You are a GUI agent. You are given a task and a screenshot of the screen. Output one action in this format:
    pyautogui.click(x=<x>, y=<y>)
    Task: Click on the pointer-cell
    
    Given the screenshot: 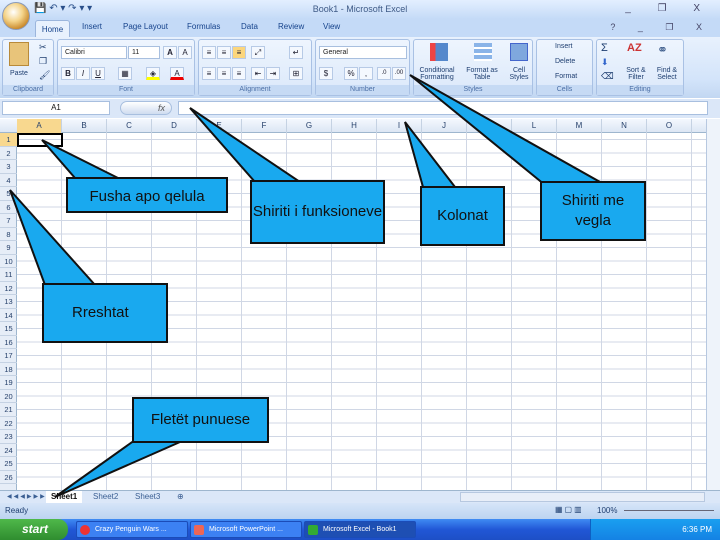 What is the action you would take?
    pyautogui.click(x=80, y=159)
    